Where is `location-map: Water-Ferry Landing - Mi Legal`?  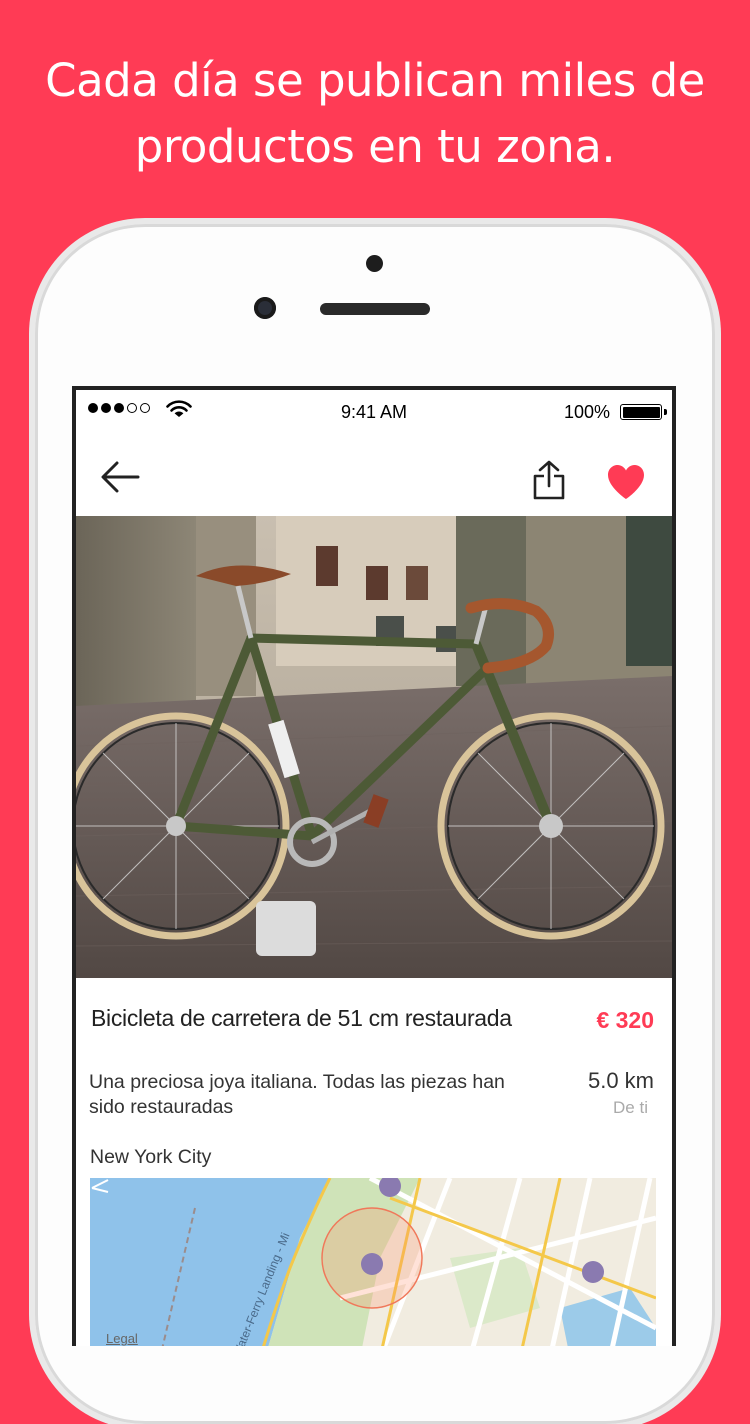
location-map: Water-Ferry Landing - Mi Legal is located at coordinates (373, 1262).